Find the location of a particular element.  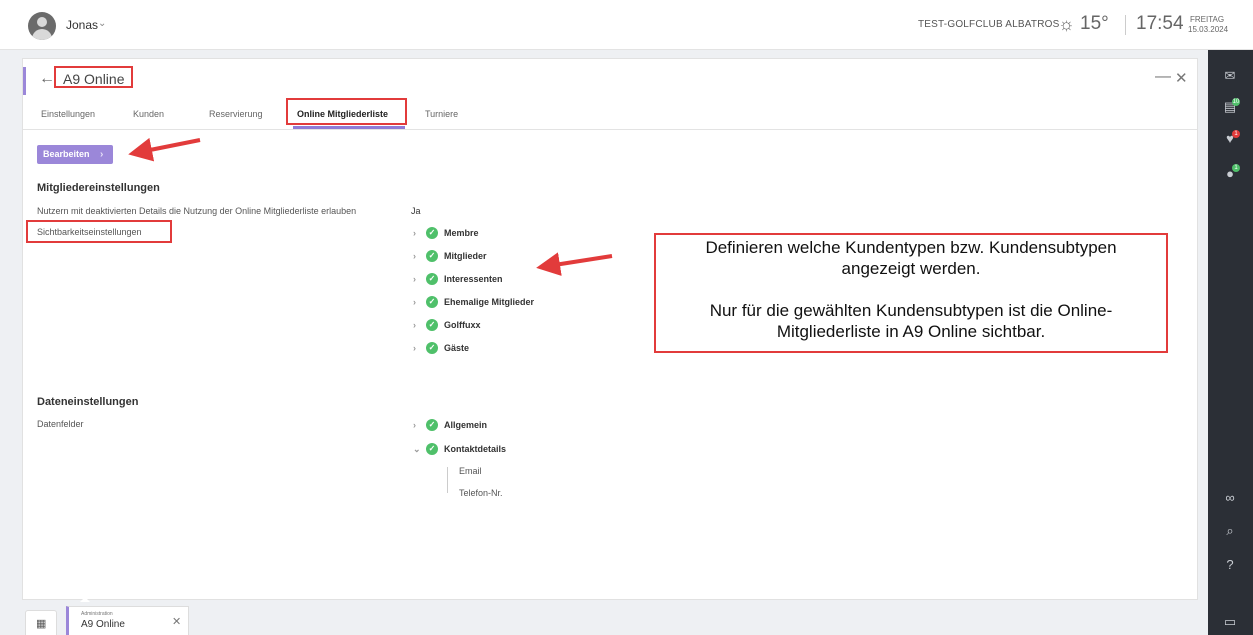

section-title: Mitgliedereinstellungen is located at coordinates (98, 188).